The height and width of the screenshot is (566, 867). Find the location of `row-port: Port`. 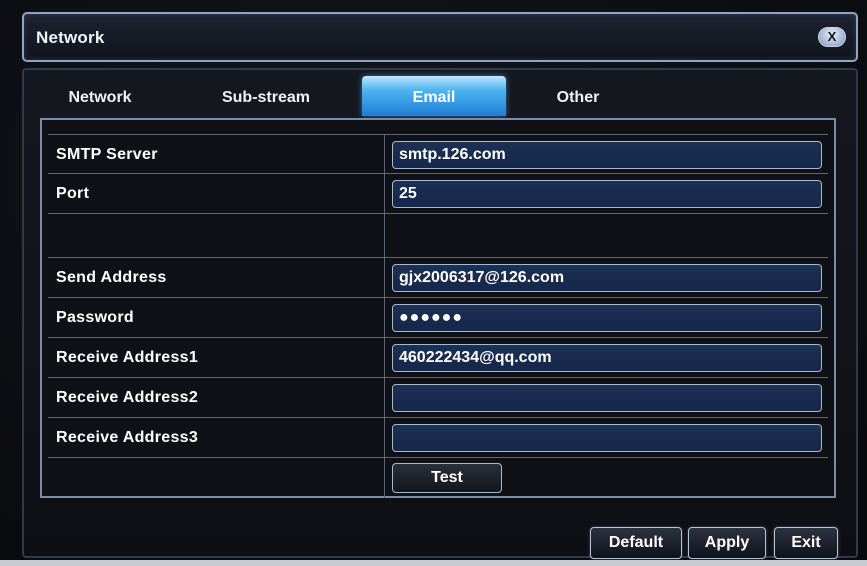

row-port: Port is located at coordinates (438, 194).